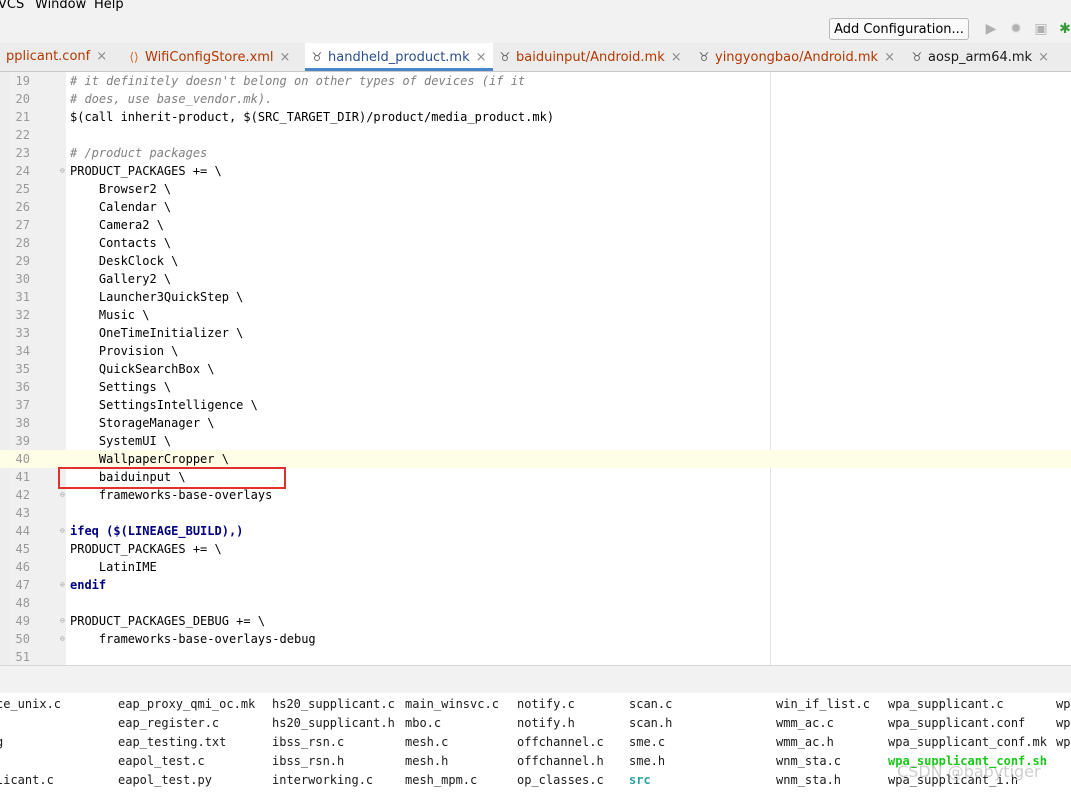 Image resolution: width=1071 pixels, height=794 pixels. Describe the element at coordinates (12, 6) in the screenshot. I see `menu-vcs: VCS` at that location.